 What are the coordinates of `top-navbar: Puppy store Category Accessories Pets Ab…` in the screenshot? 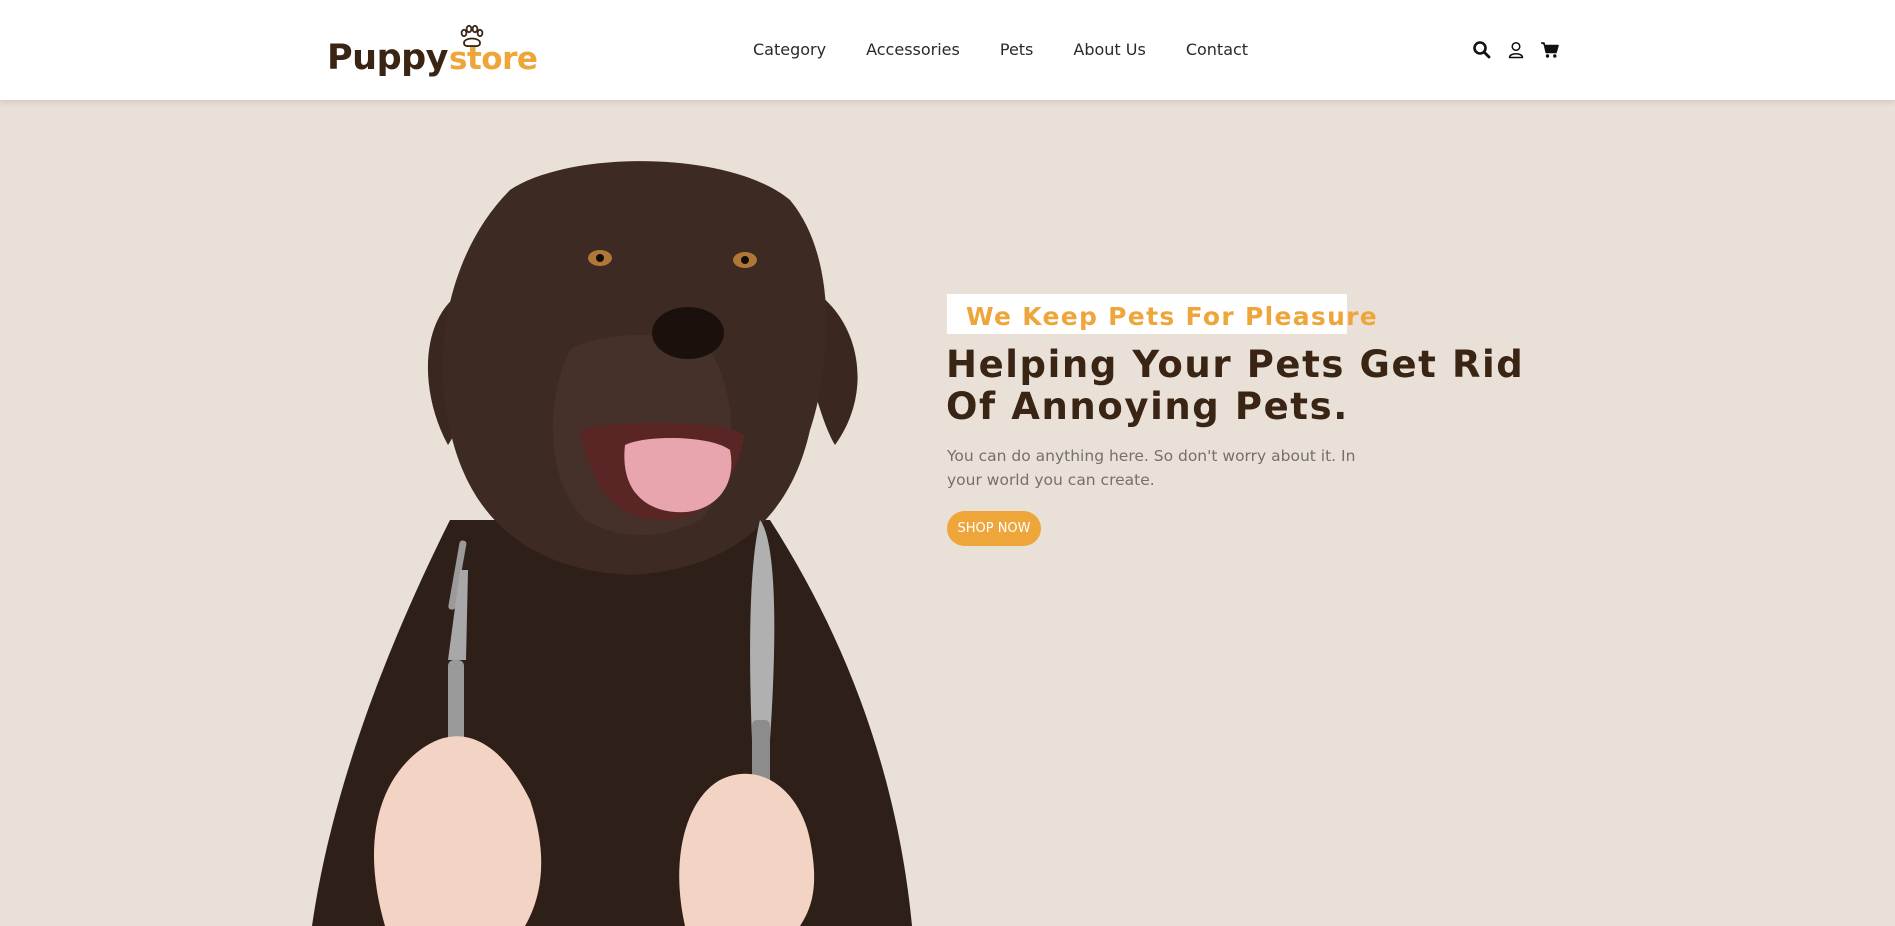 It's located at (947, 50).